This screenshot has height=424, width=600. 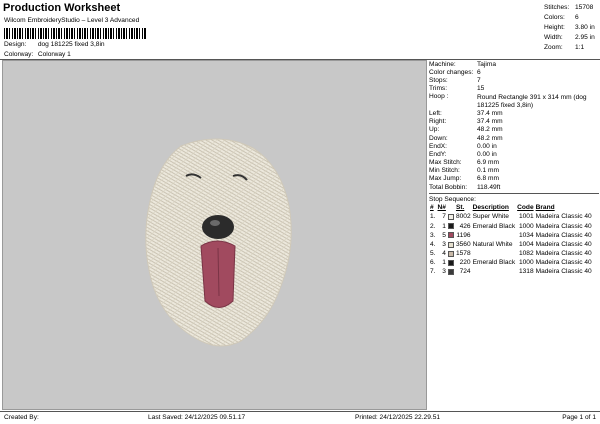 I want to click on stat-row: Stitches: 15708, so click(x=569, y=7).